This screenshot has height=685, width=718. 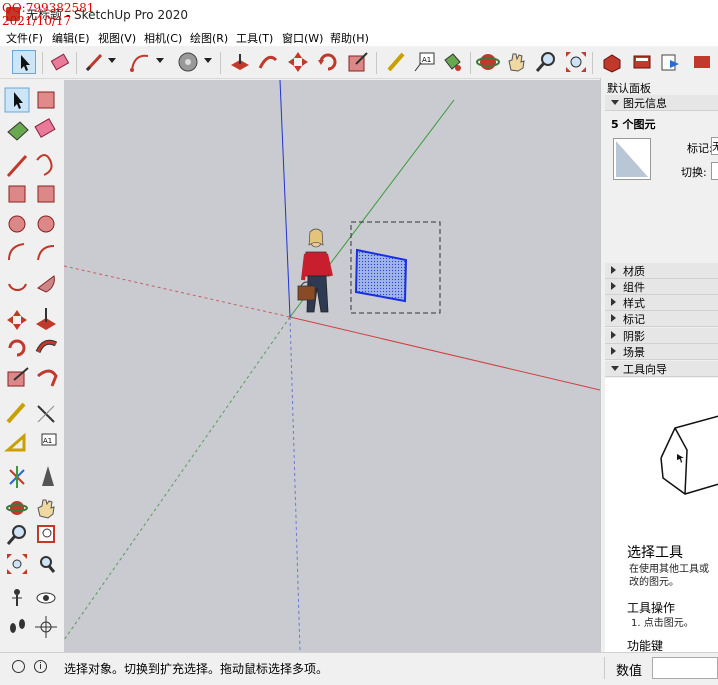 What do you see at coordinates (46, 164) in the screenshot?
I see `left-freehand-button` at bounding box center [46, 164].